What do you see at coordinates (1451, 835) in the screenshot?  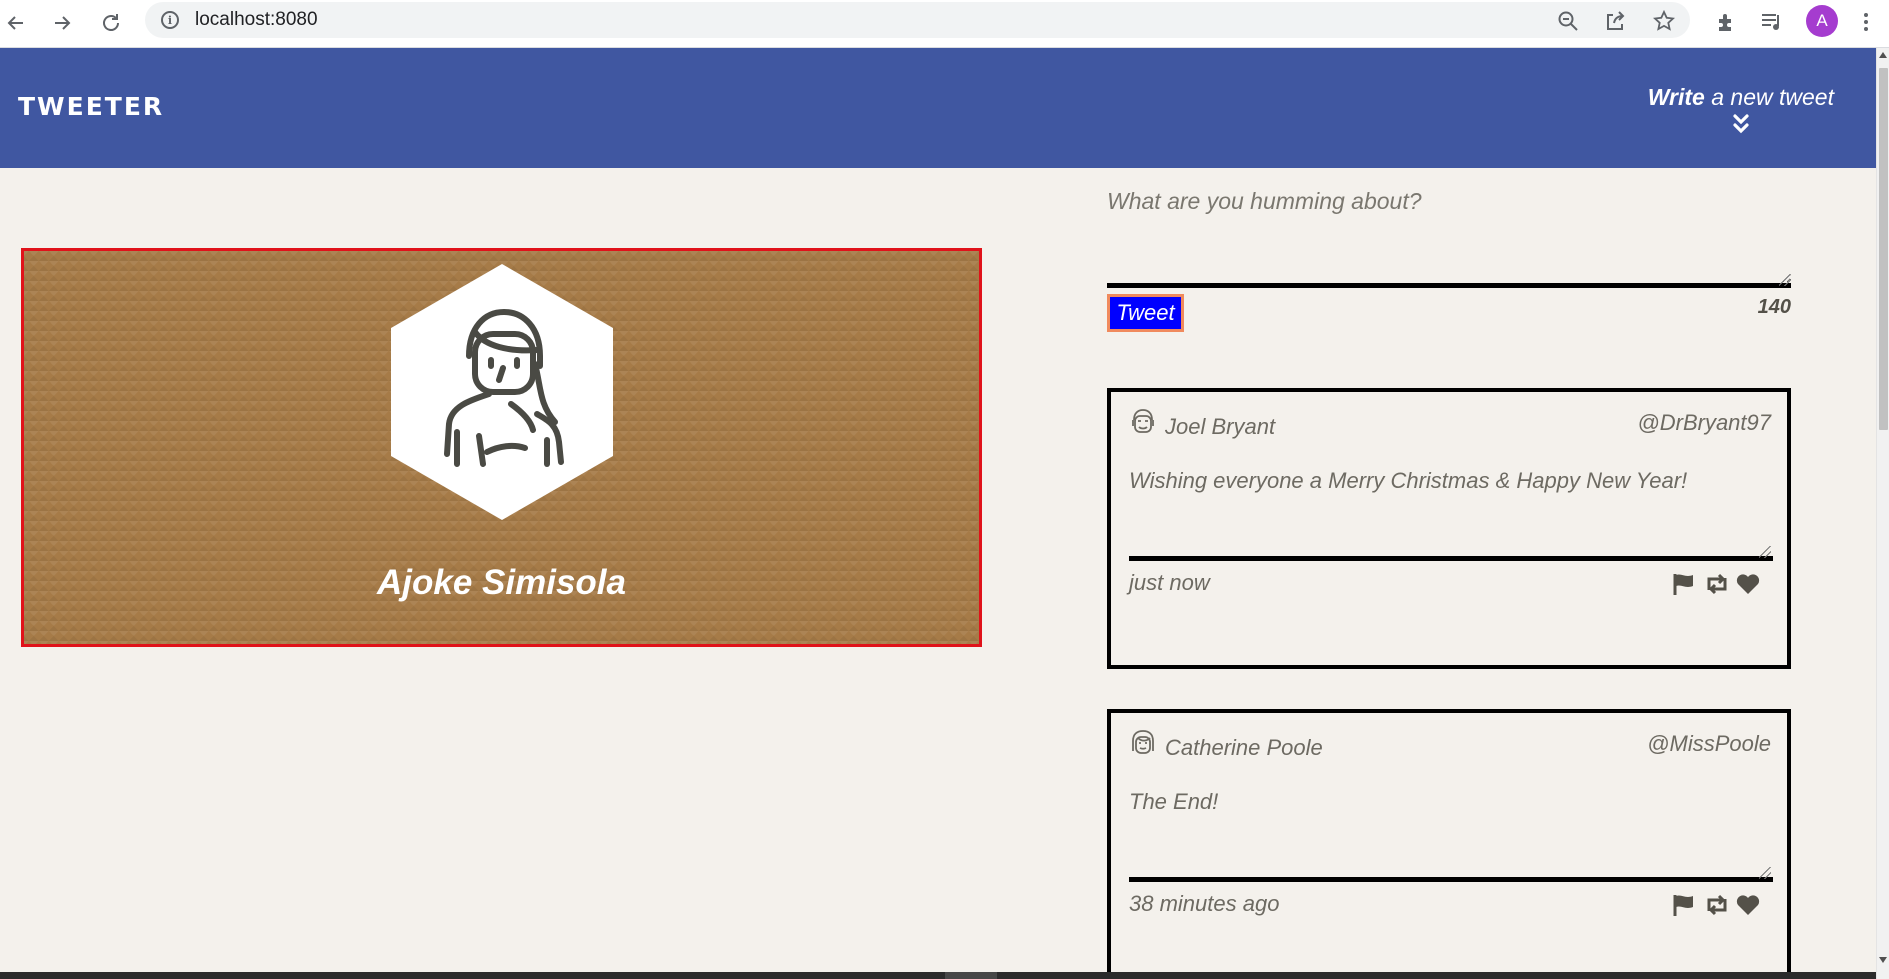 I see `tweet-text: The End!` at bounding box center [1451, 835].